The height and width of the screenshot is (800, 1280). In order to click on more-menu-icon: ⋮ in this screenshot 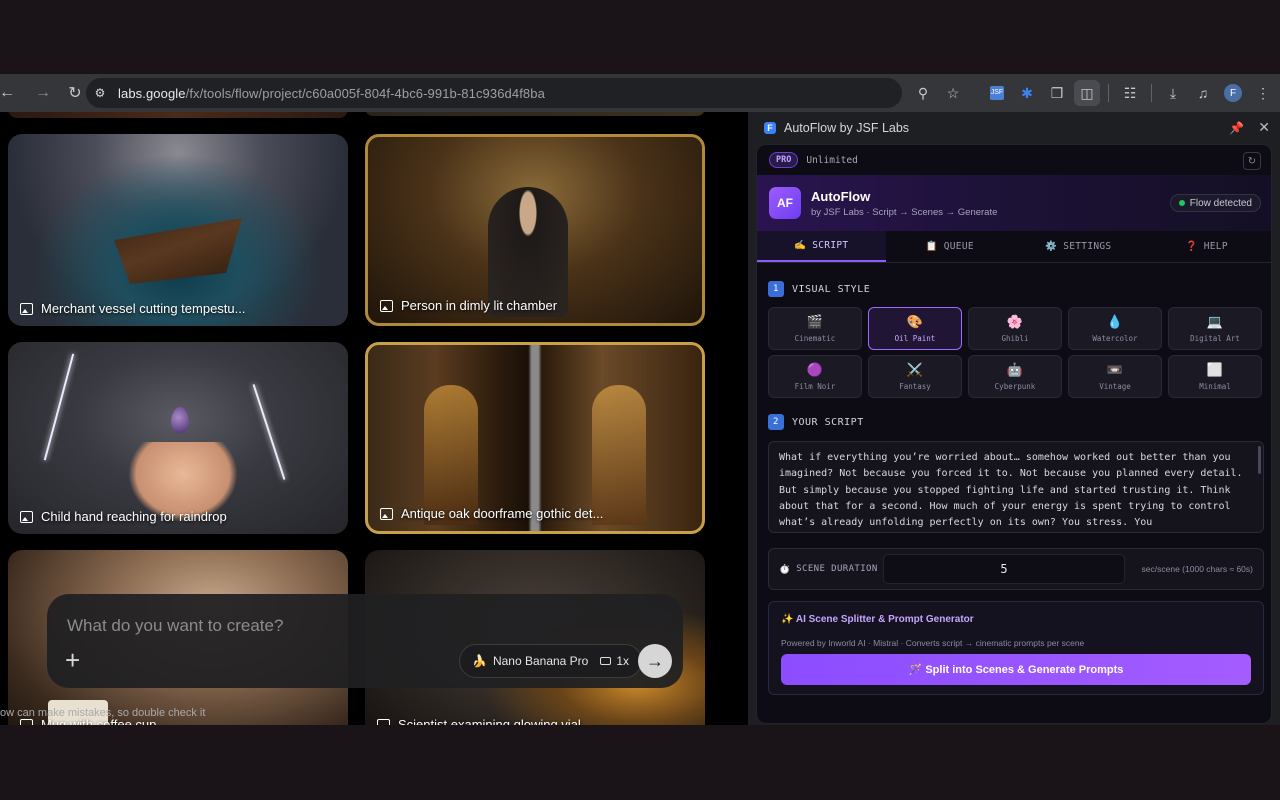, I will do `click(1263, 93)`.